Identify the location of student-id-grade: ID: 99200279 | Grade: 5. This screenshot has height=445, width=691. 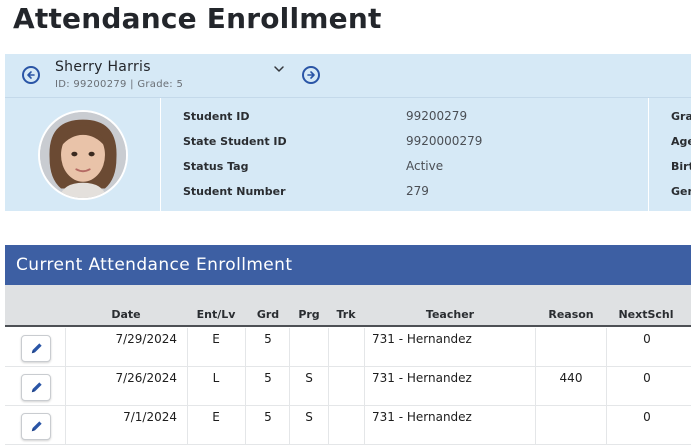
(119, 84).